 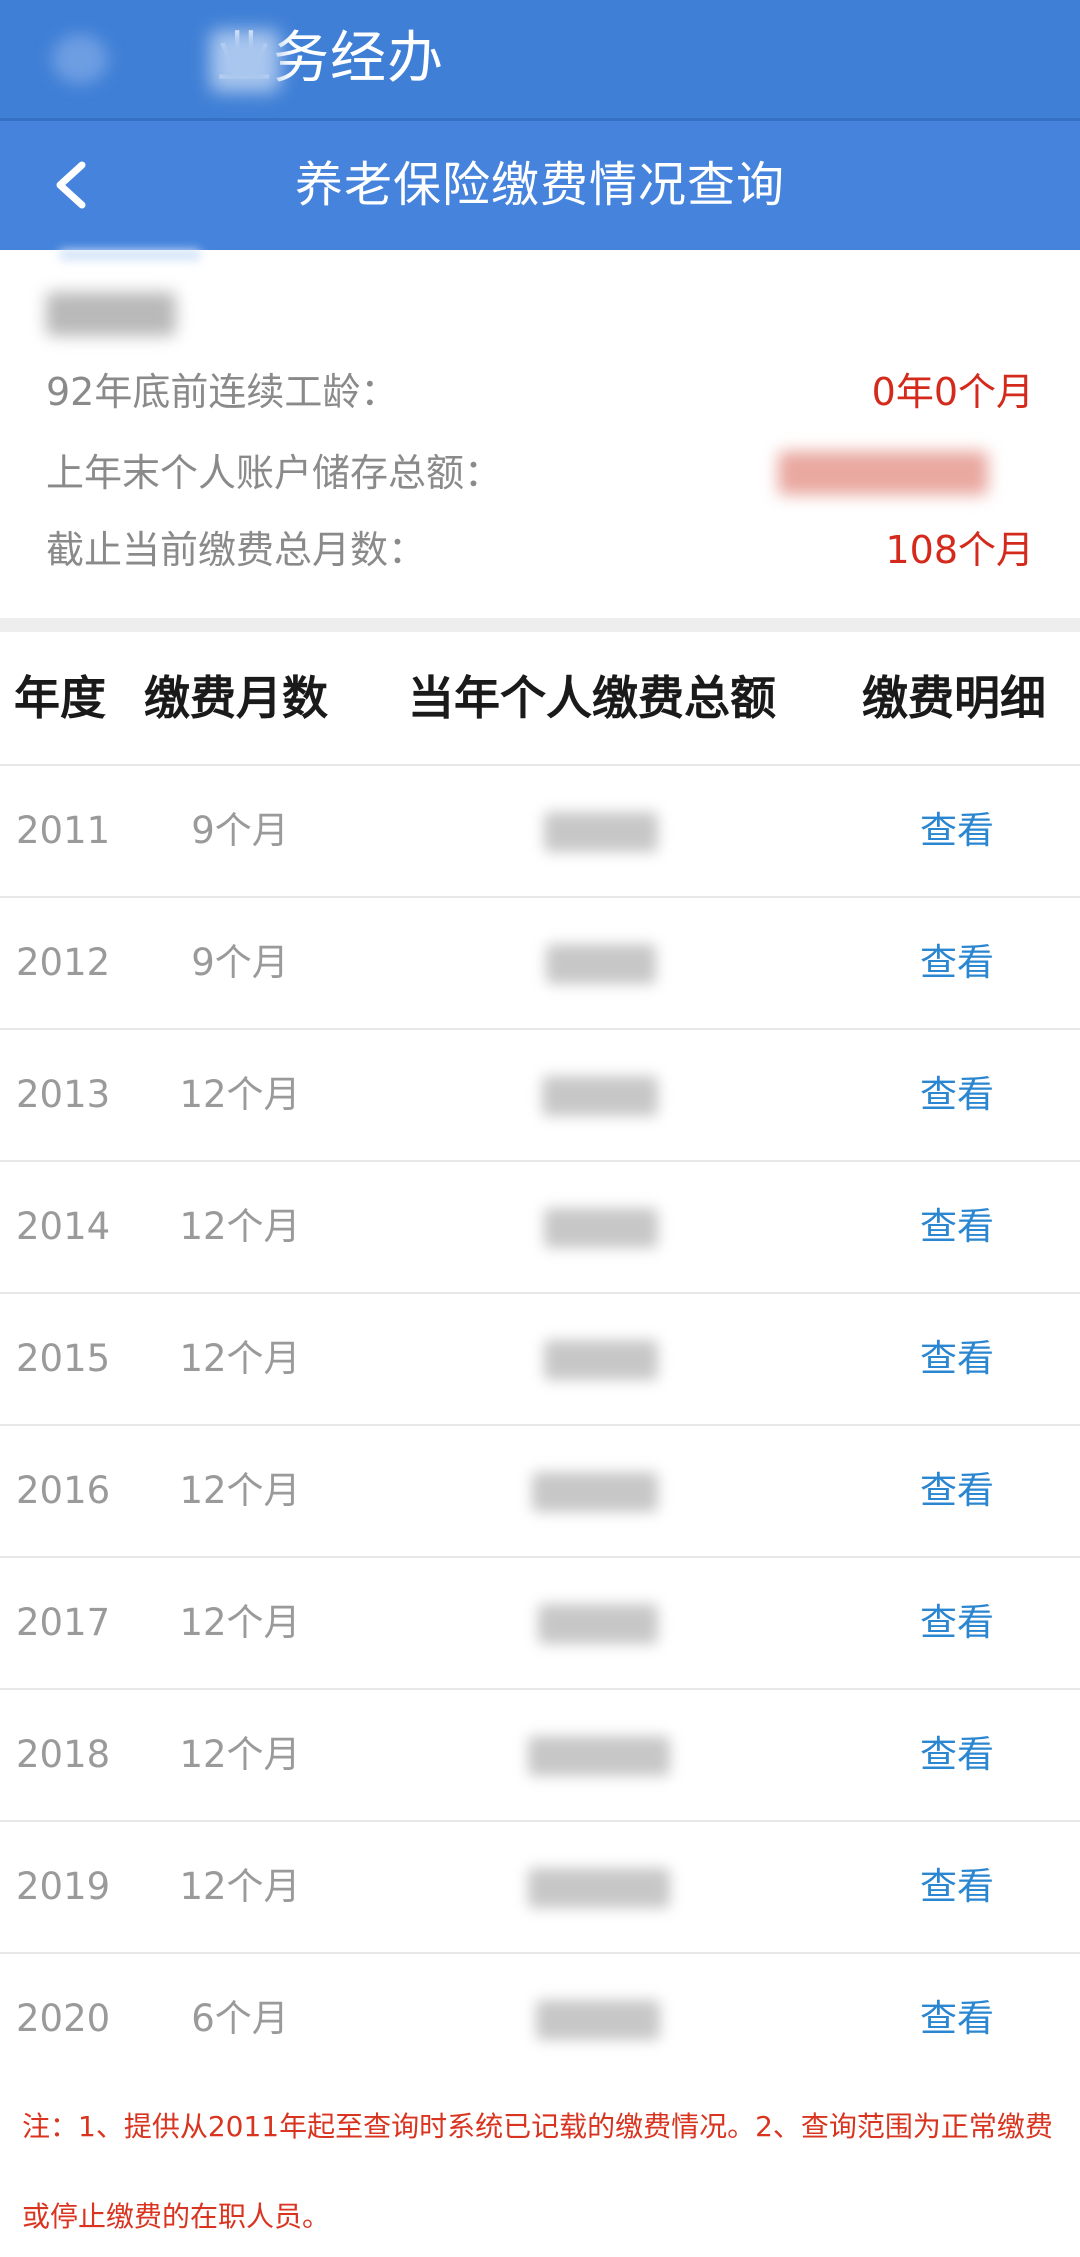 What do you see at coordinates (130, 255) in the screenshot?
I see `redacted-shadow` at bounding box center [130, 255].